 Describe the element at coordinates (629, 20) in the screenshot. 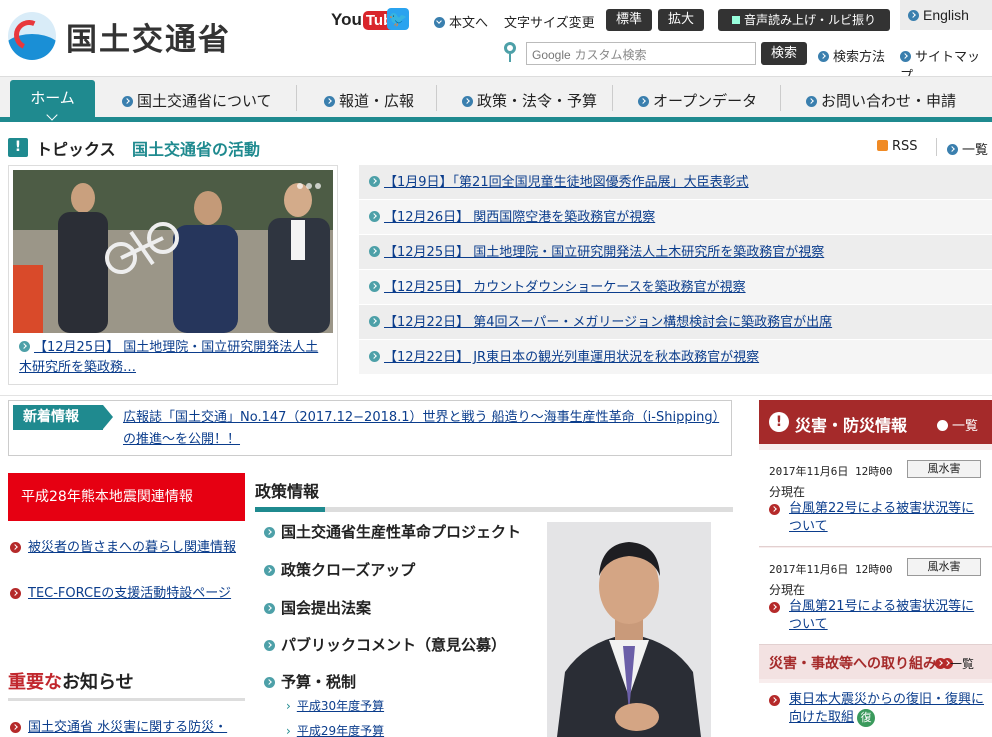

I see `font-standard-button: 標準` at that location.